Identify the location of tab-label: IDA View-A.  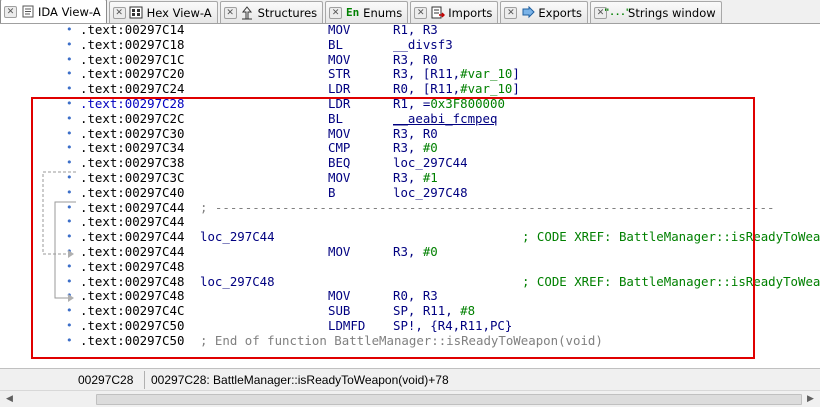
(69, 11).